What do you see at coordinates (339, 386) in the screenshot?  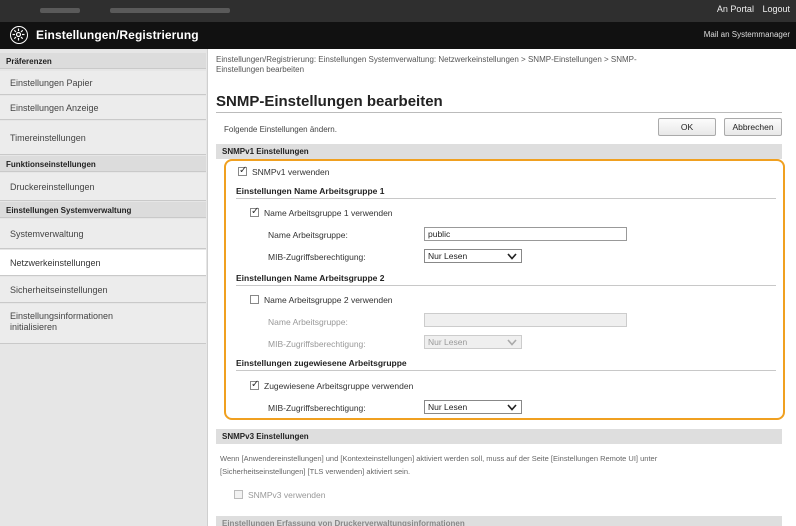 I see `dedicated-use-label: Zugewiesene Arbeitsgruppe verwenden` at bounding box center [339, 386].